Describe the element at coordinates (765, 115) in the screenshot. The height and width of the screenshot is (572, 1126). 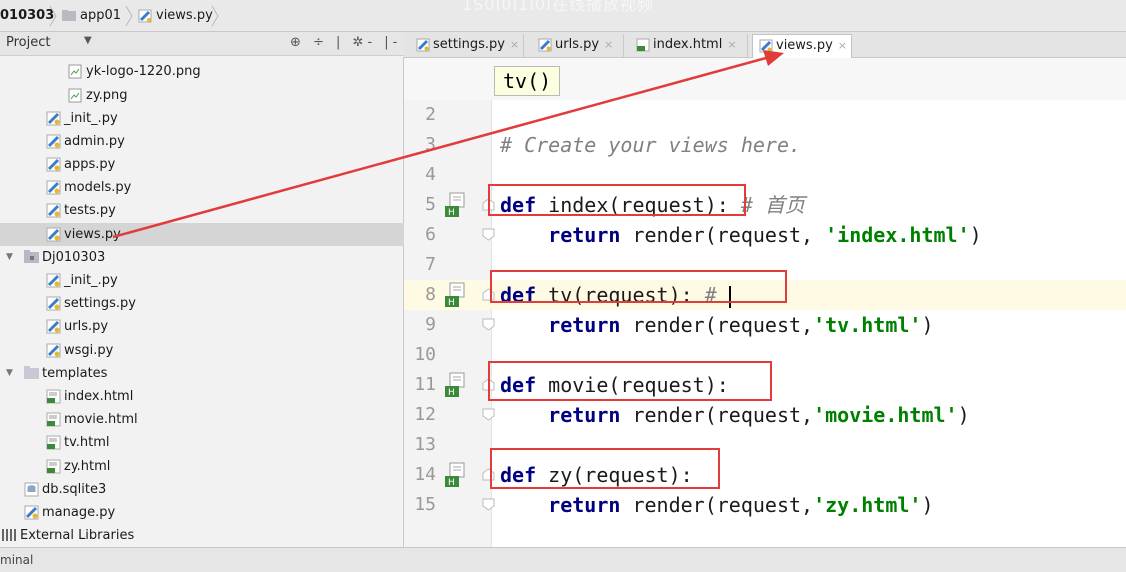
I see `code-line: 2` at that location.